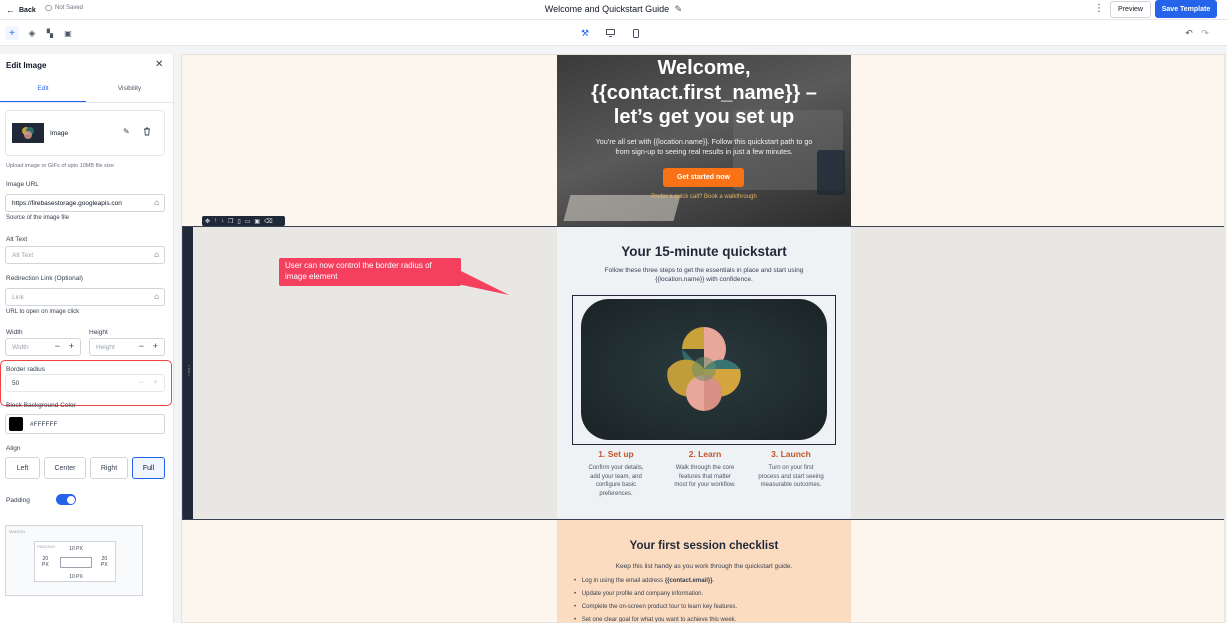 The height and width of the screenshot is (623, 1227). I want to click on toggle-knob, so click(70, 499).